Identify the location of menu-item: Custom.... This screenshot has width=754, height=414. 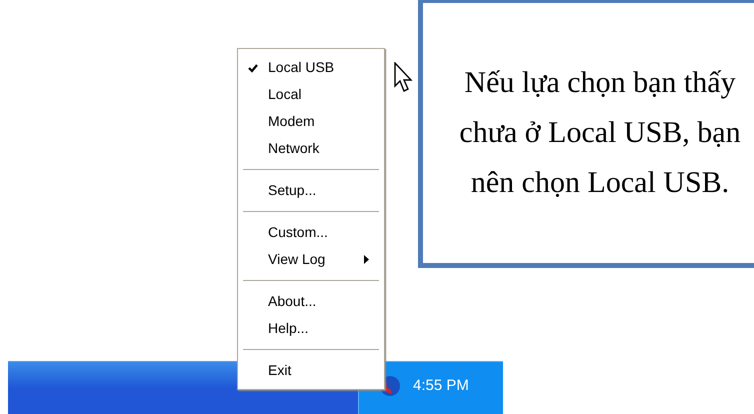
(311, 232).